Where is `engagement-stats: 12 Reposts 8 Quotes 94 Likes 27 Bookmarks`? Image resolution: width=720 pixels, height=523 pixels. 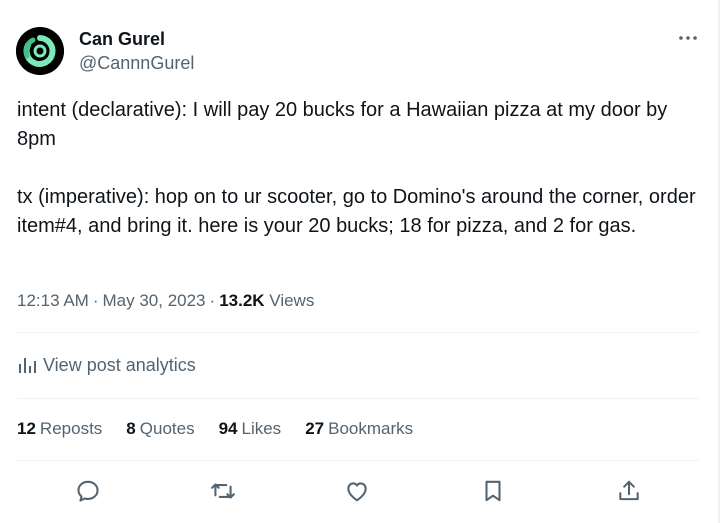
engagement-stats: 12 Reposts 8 Quotes 94 Likes 27 Bookmarks is located at coordinates (227, 429).